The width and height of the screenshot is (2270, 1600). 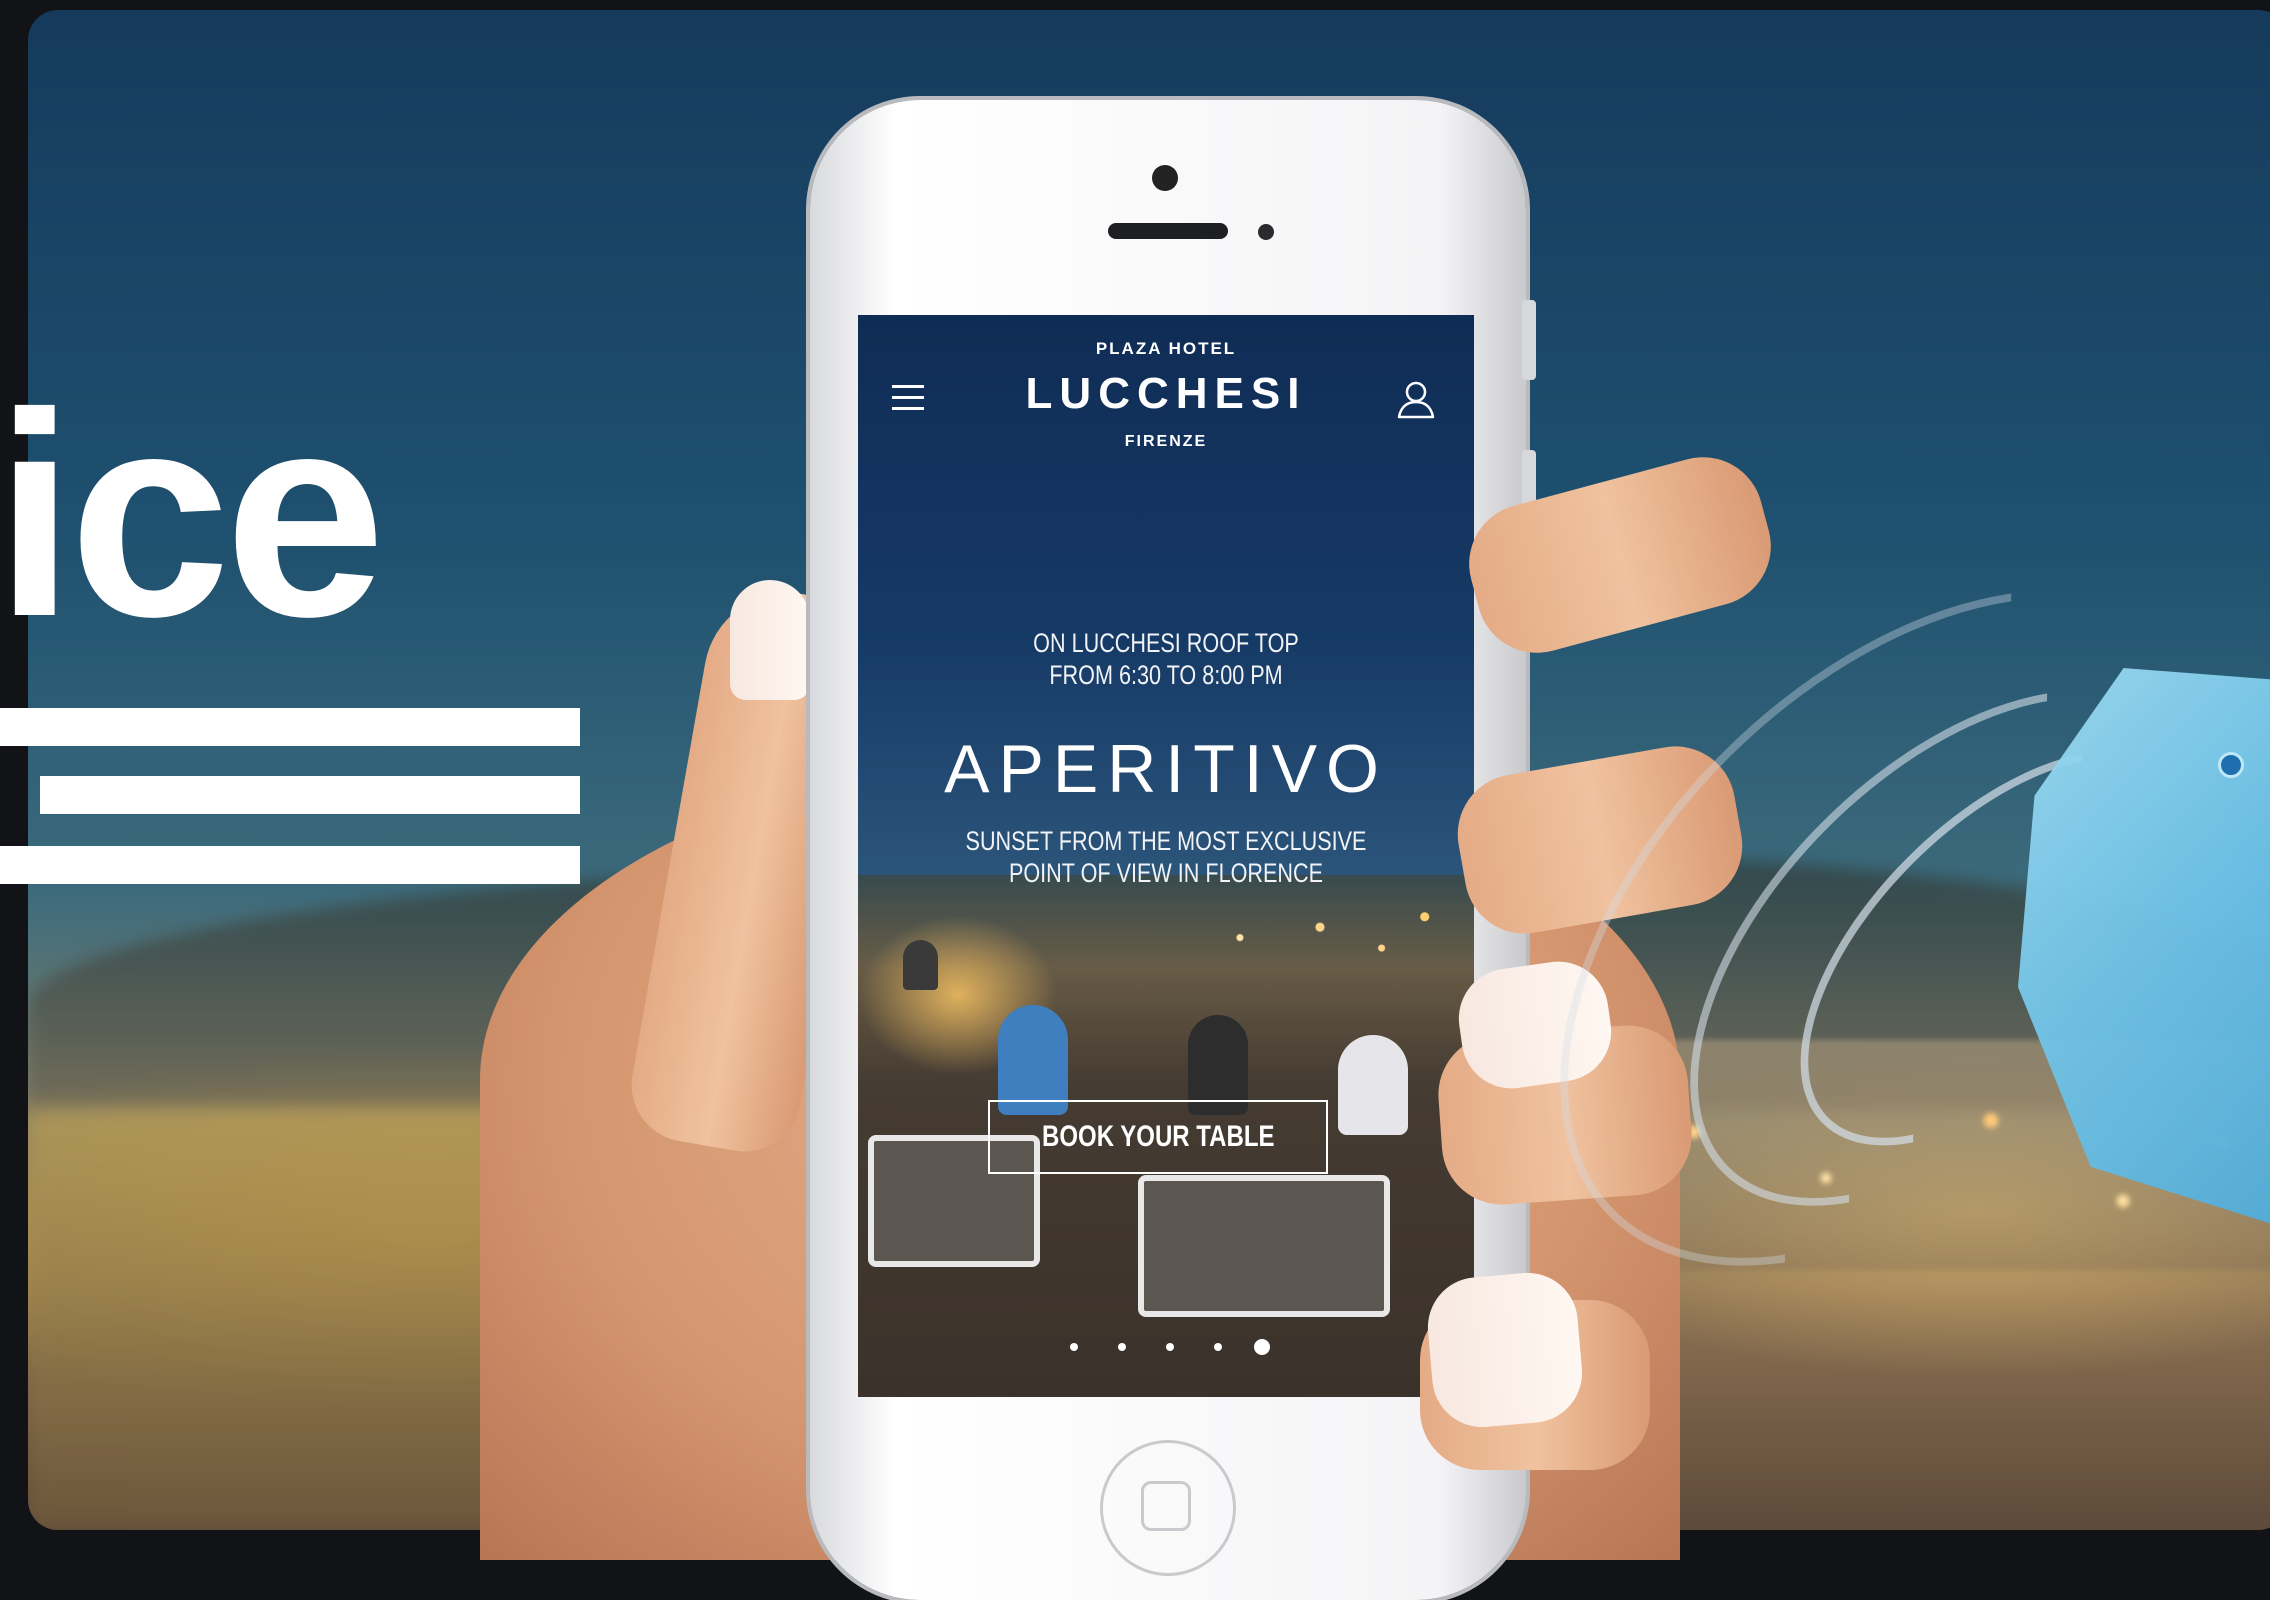 I want to click on home-button-icon, so click(x=1166, y=1506).